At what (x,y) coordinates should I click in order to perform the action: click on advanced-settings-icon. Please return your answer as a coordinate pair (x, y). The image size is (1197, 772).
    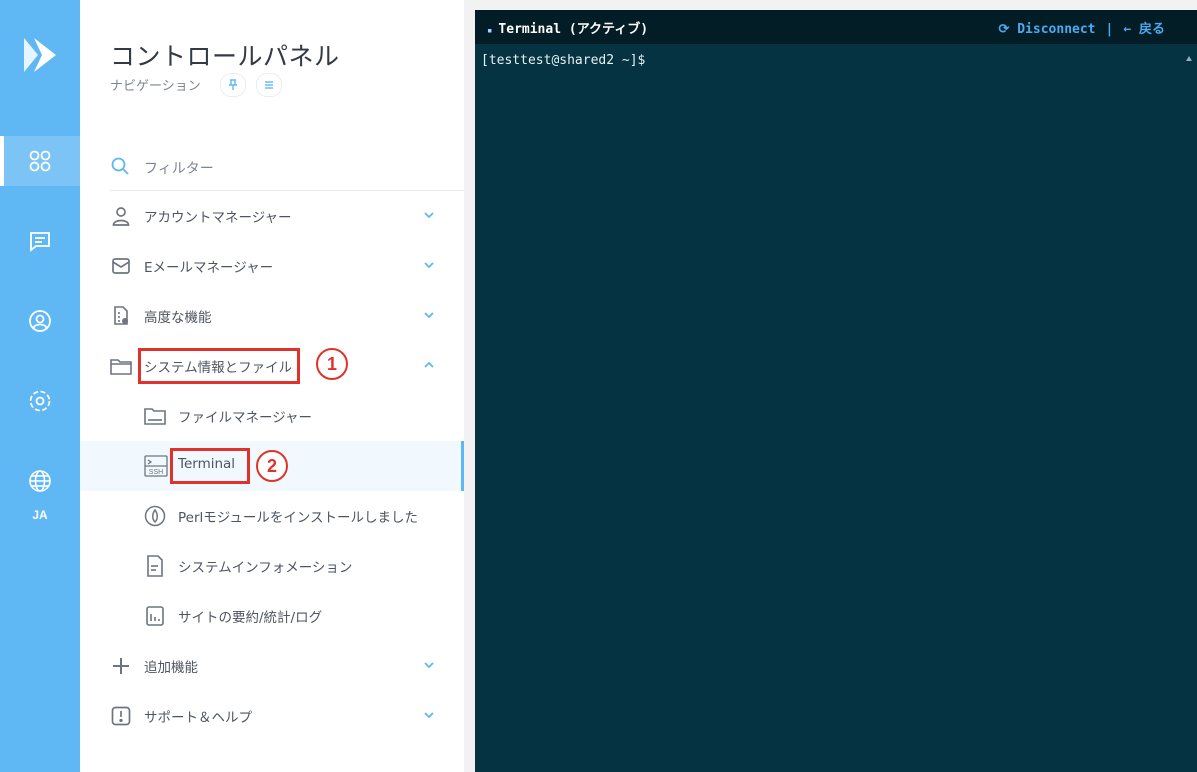
    Looking at the image, I should click on (121, 316).